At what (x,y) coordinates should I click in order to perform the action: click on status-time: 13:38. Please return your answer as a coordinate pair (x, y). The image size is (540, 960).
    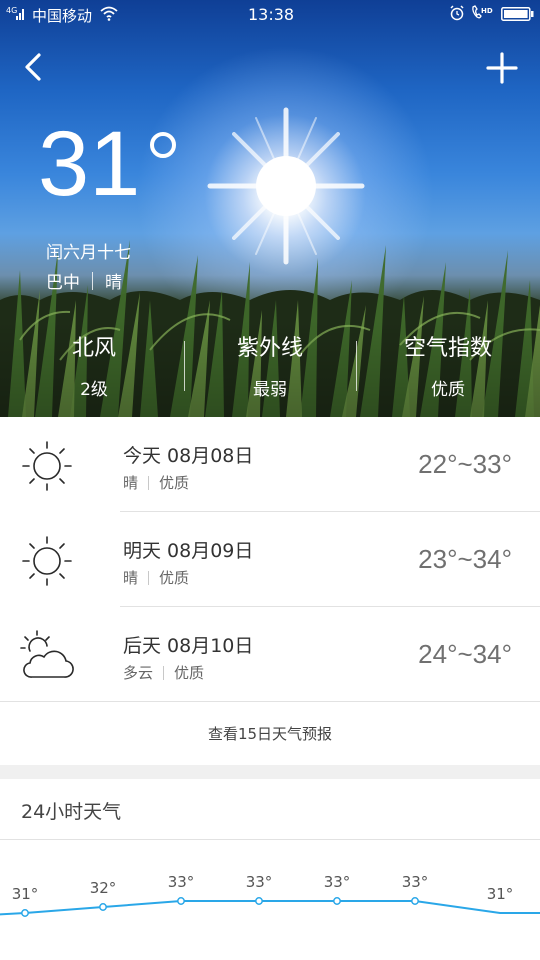
    Looking at the image, I should click on (271, 14).